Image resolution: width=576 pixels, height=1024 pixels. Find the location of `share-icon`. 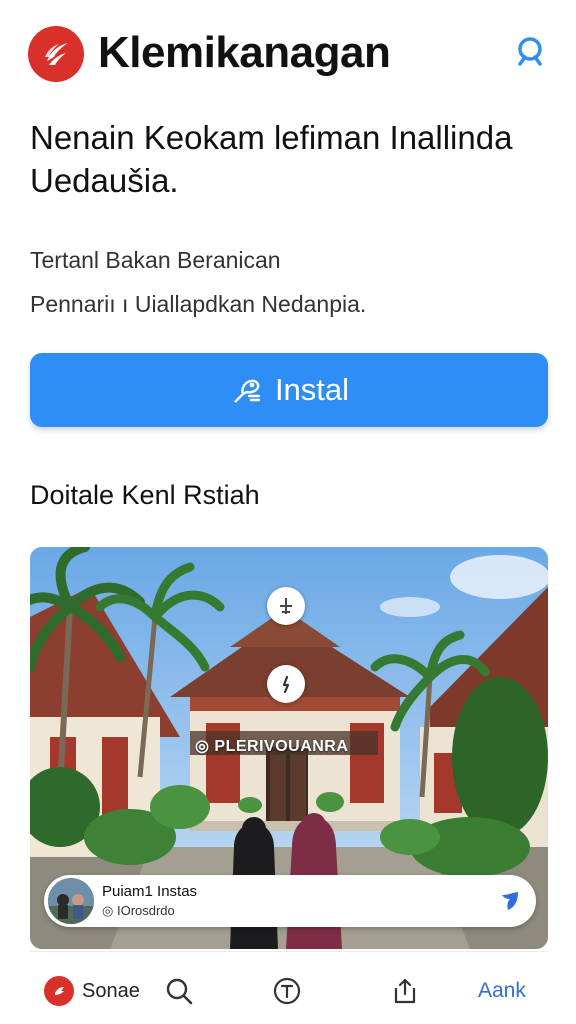

share-icon is located at coordinates (405, 991).